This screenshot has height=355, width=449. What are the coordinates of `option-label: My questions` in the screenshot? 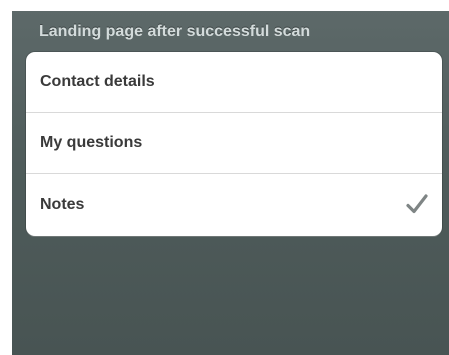 It's located at (91, 142).